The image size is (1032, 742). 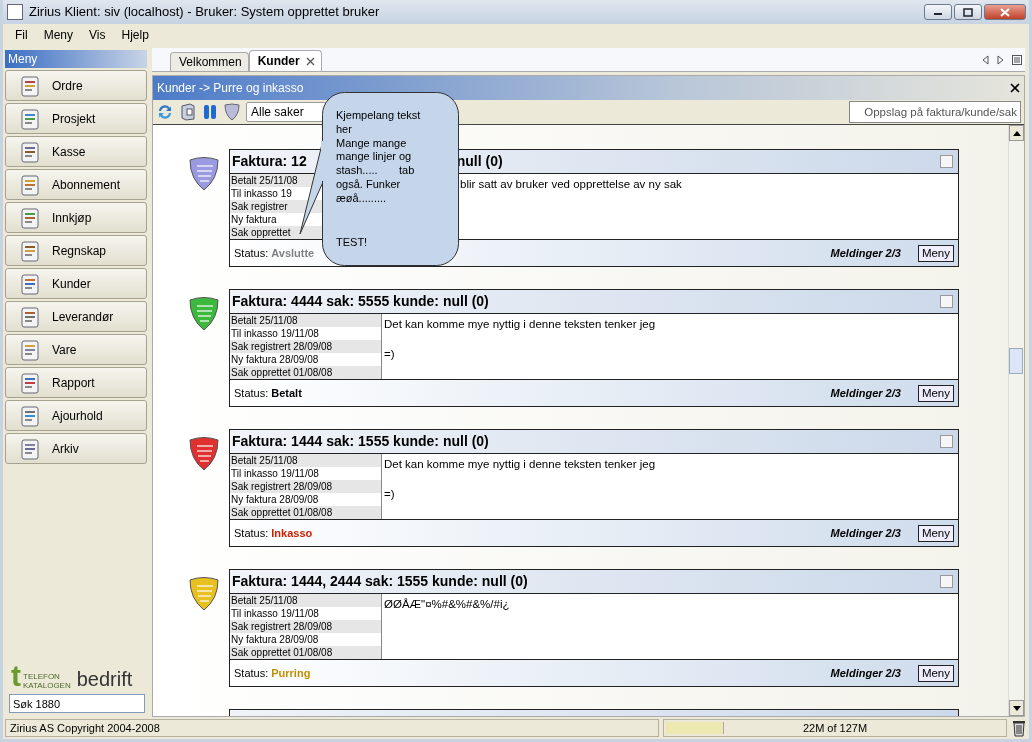 I want to click on event-date: Ny faktura, so click(x=254, y=219).